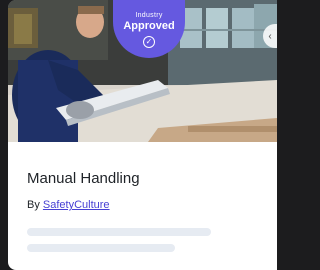  Describe the element at coordinates (149, 15) in the screenshot. I see `badge-line-1: Industry` at that location.